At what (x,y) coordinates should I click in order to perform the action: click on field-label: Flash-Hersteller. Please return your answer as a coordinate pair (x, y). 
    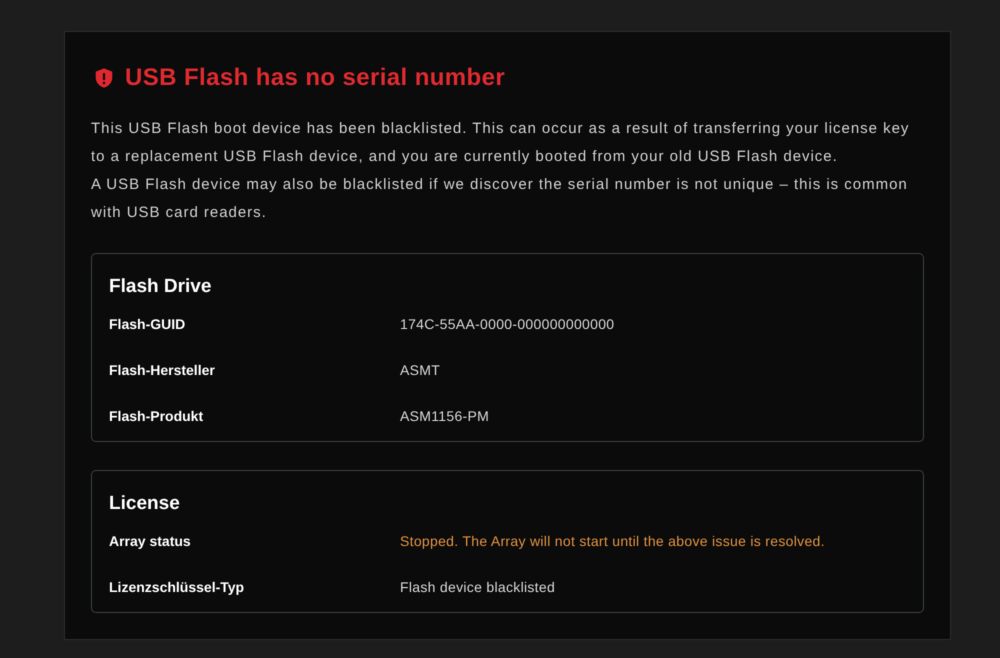
    Looking at the image, I should click on (162, 370).